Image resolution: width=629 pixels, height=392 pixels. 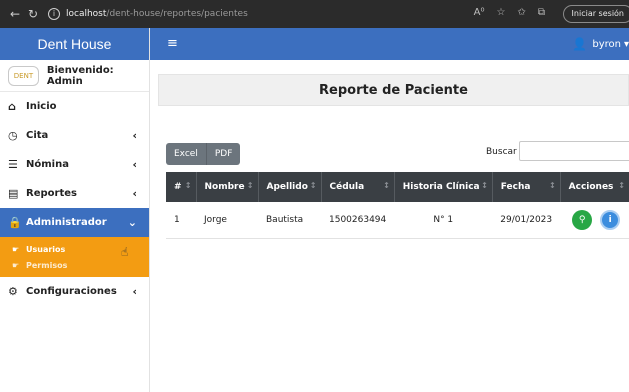 I want to click on sidebar-item-nomina: ☰ Nómina ‹, so click(x=74, y=164).